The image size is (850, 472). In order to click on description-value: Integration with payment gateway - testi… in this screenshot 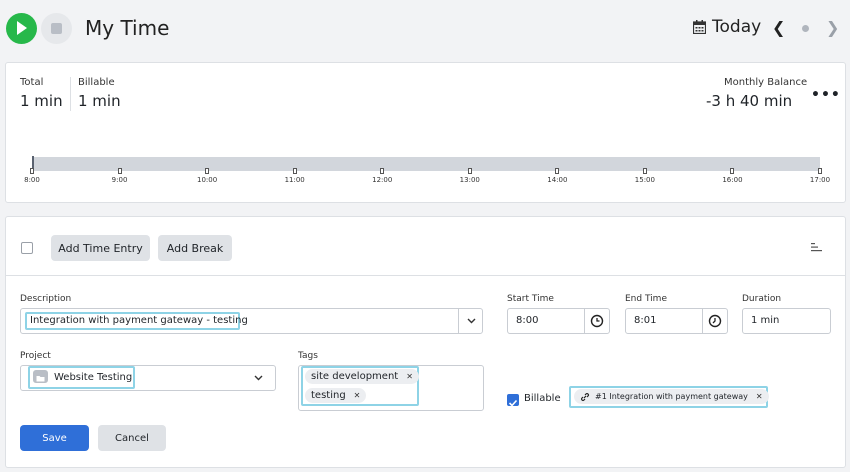, I will do `click(139, 320)`.